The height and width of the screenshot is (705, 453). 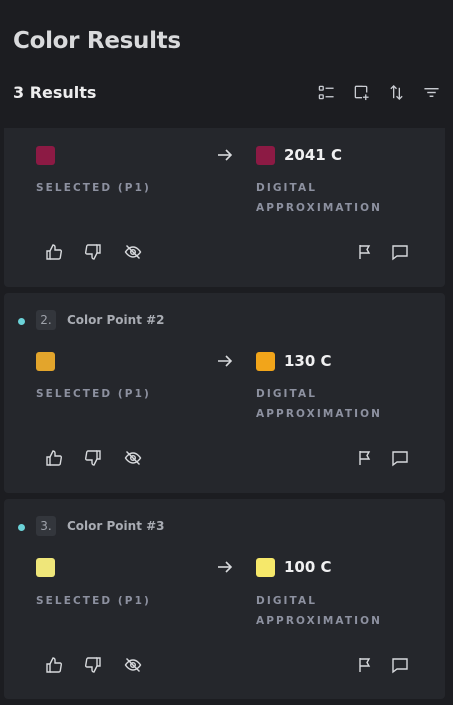 What do you see at coordinates (379, 92) in the screenshot?
I see `toolbar` at bounding box center [379, 92].